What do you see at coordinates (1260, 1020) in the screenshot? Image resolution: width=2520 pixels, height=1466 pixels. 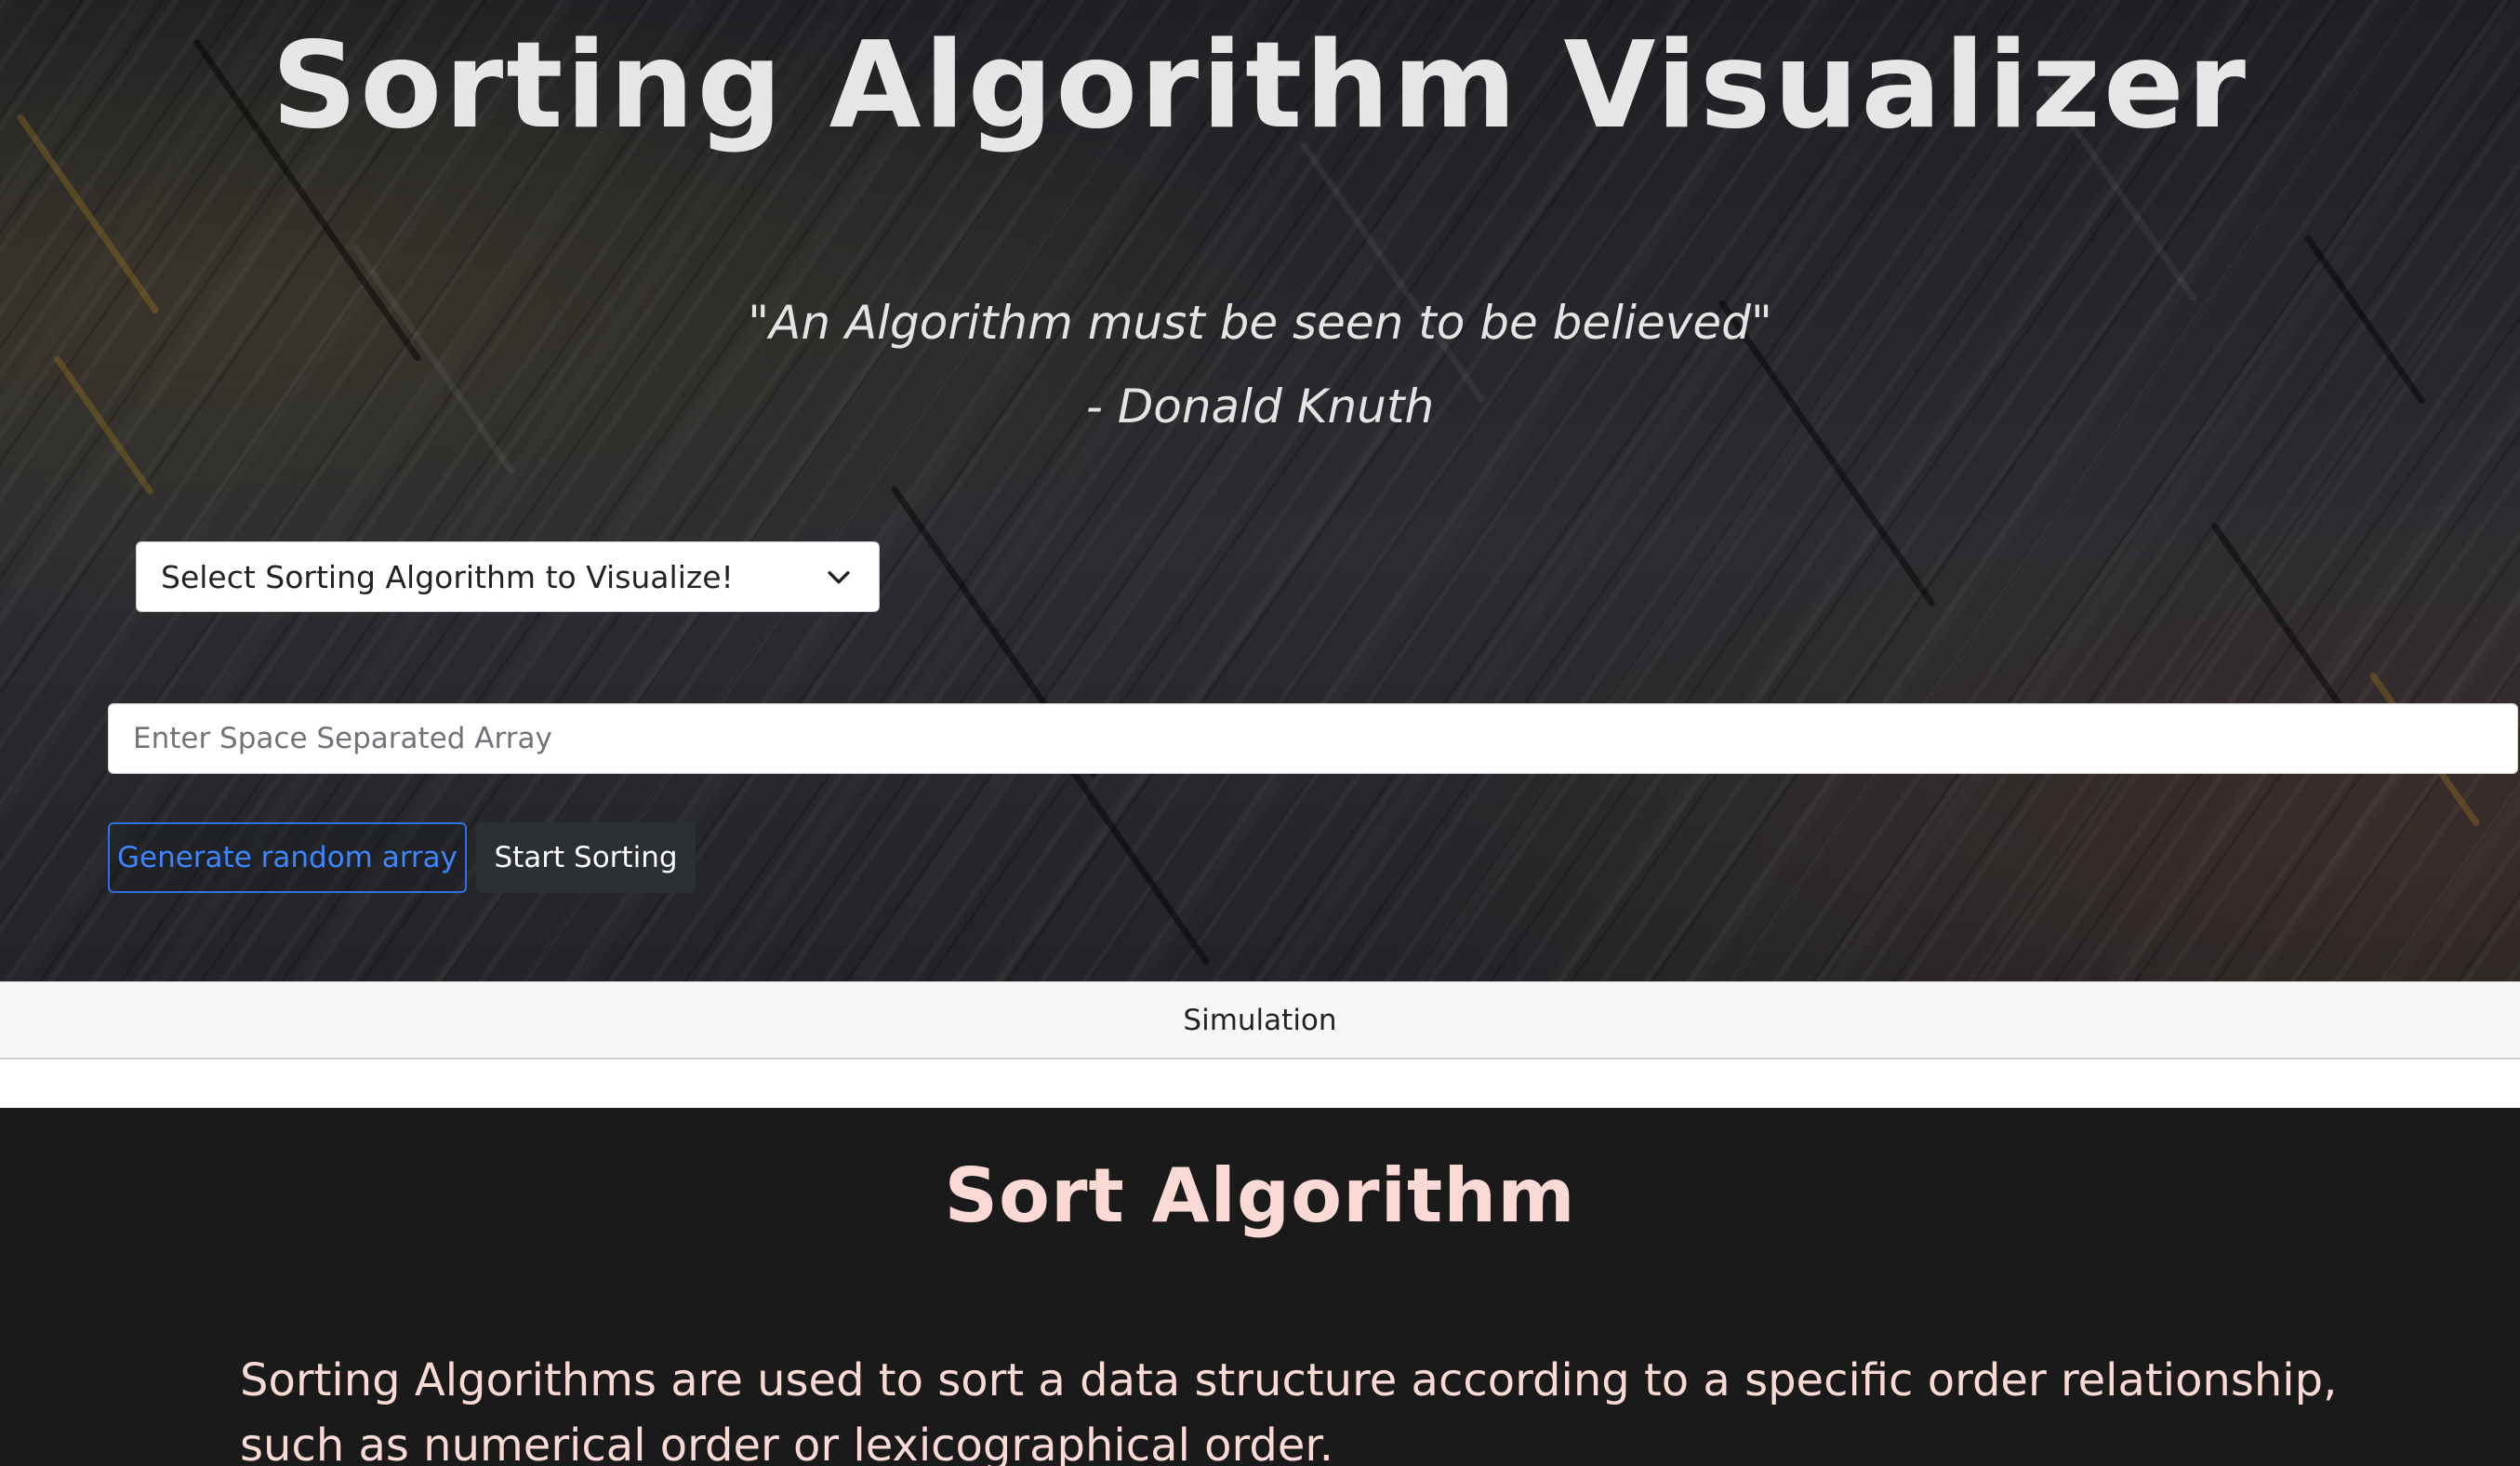 I see `simulation-header: Simulation` at bounding box center [1260, 1020].